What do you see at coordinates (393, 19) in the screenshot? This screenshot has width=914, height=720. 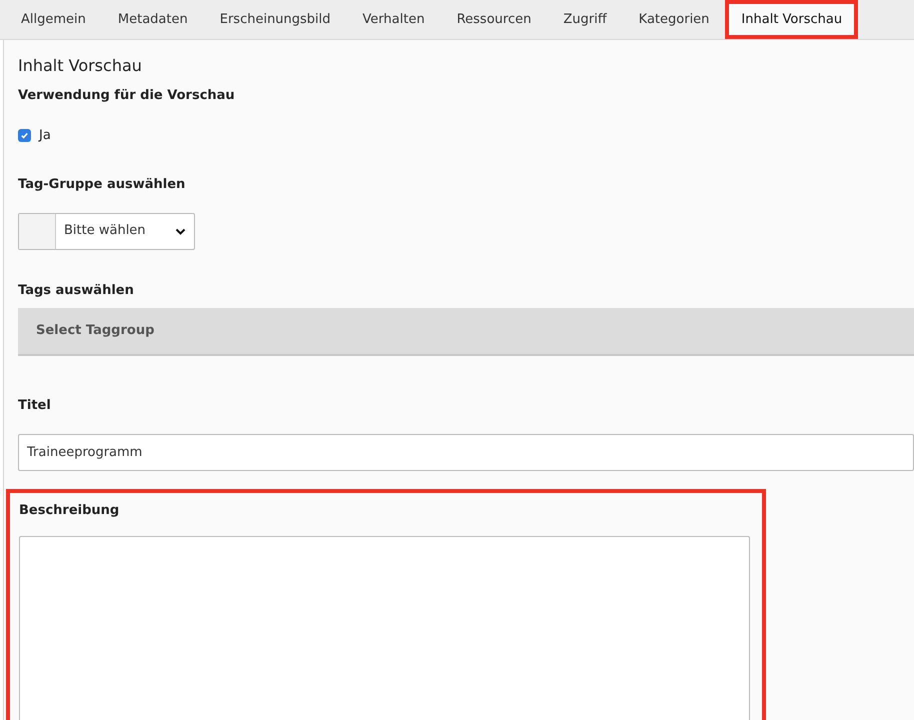 I see `tab: Verhalten` at bounding box center [393, 19].